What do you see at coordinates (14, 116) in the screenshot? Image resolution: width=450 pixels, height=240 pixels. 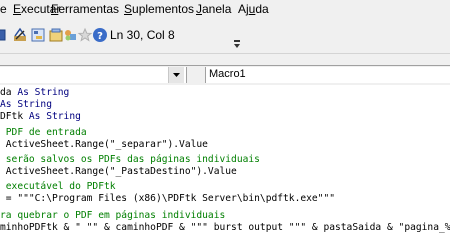 I see `code-text: DFtk` at bounding box center [14, 116].